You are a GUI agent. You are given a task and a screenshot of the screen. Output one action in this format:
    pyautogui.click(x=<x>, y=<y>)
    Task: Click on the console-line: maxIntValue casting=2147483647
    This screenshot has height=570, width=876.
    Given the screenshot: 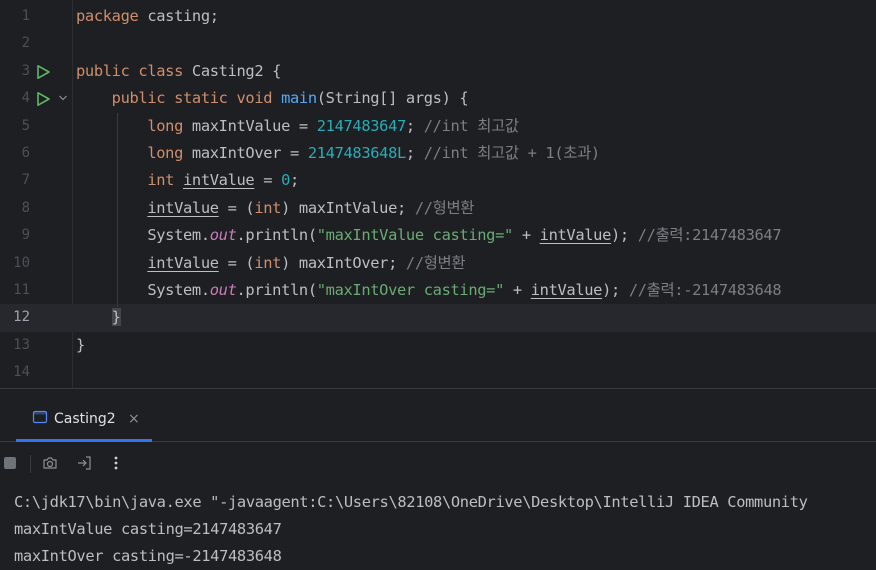 What is the action you would take?
    pyautogui.click(x=148, y=529)
    